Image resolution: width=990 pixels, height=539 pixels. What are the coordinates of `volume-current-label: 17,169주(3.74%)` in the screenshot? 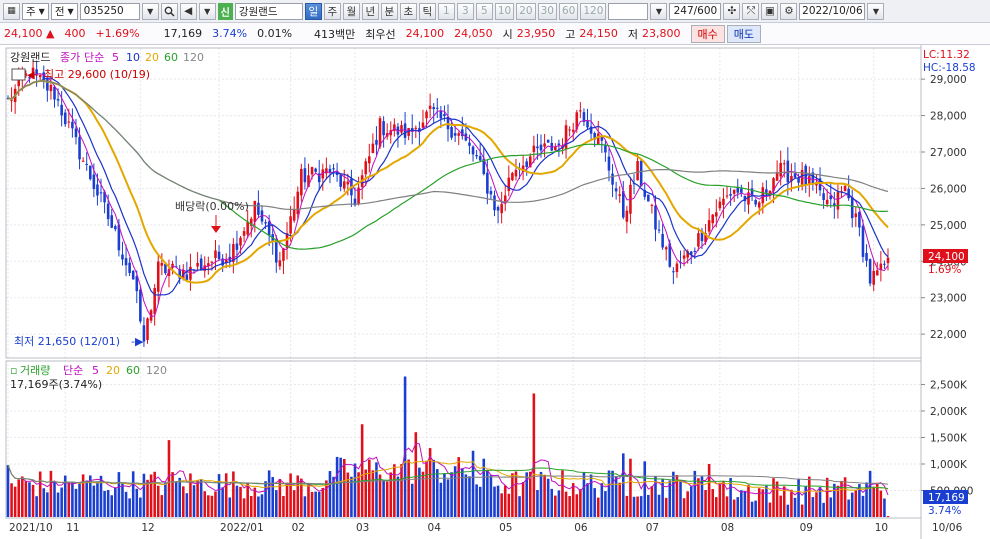 It's located at (56, 384).